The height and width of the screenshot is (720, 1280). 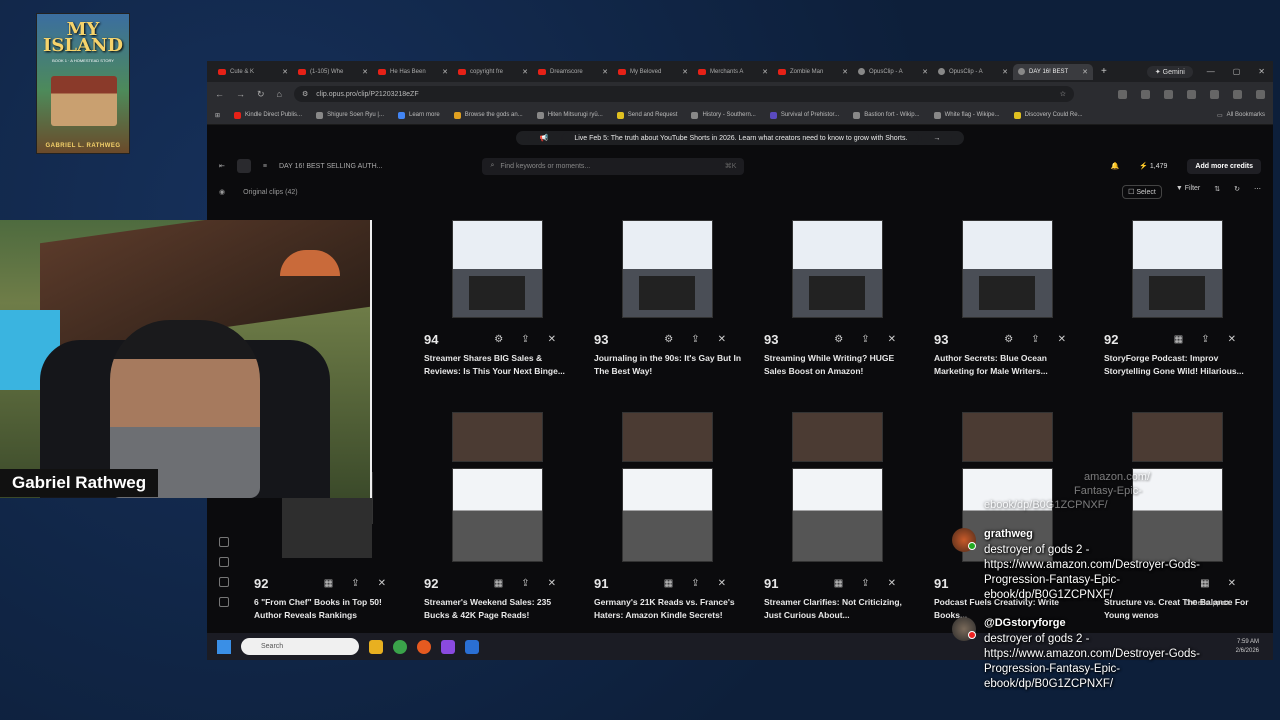 I want to click on bookmark-item: Send and Request, so click(x=646, y=115).